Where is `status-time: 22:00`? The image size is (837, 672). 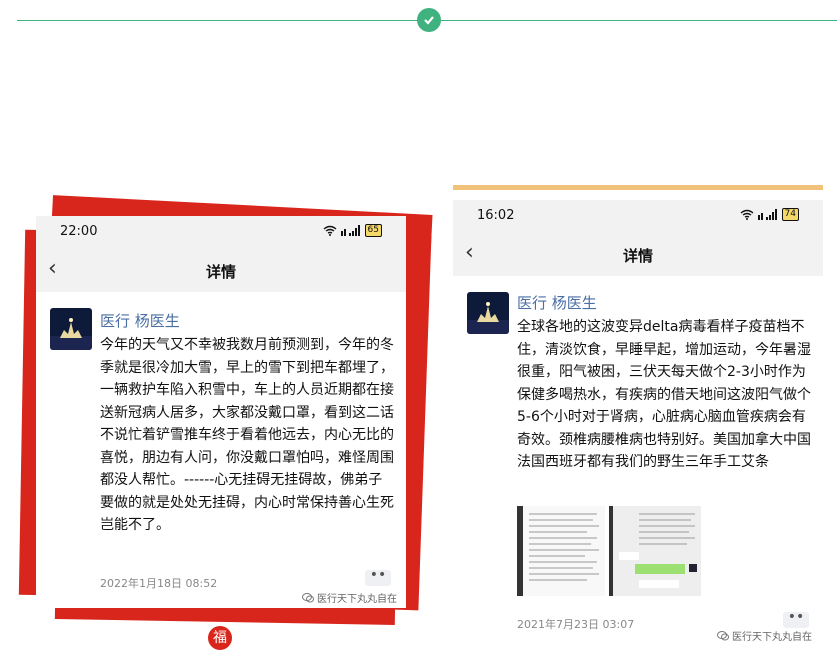
status-time: 22:00 is located at coordinates (79, 231).